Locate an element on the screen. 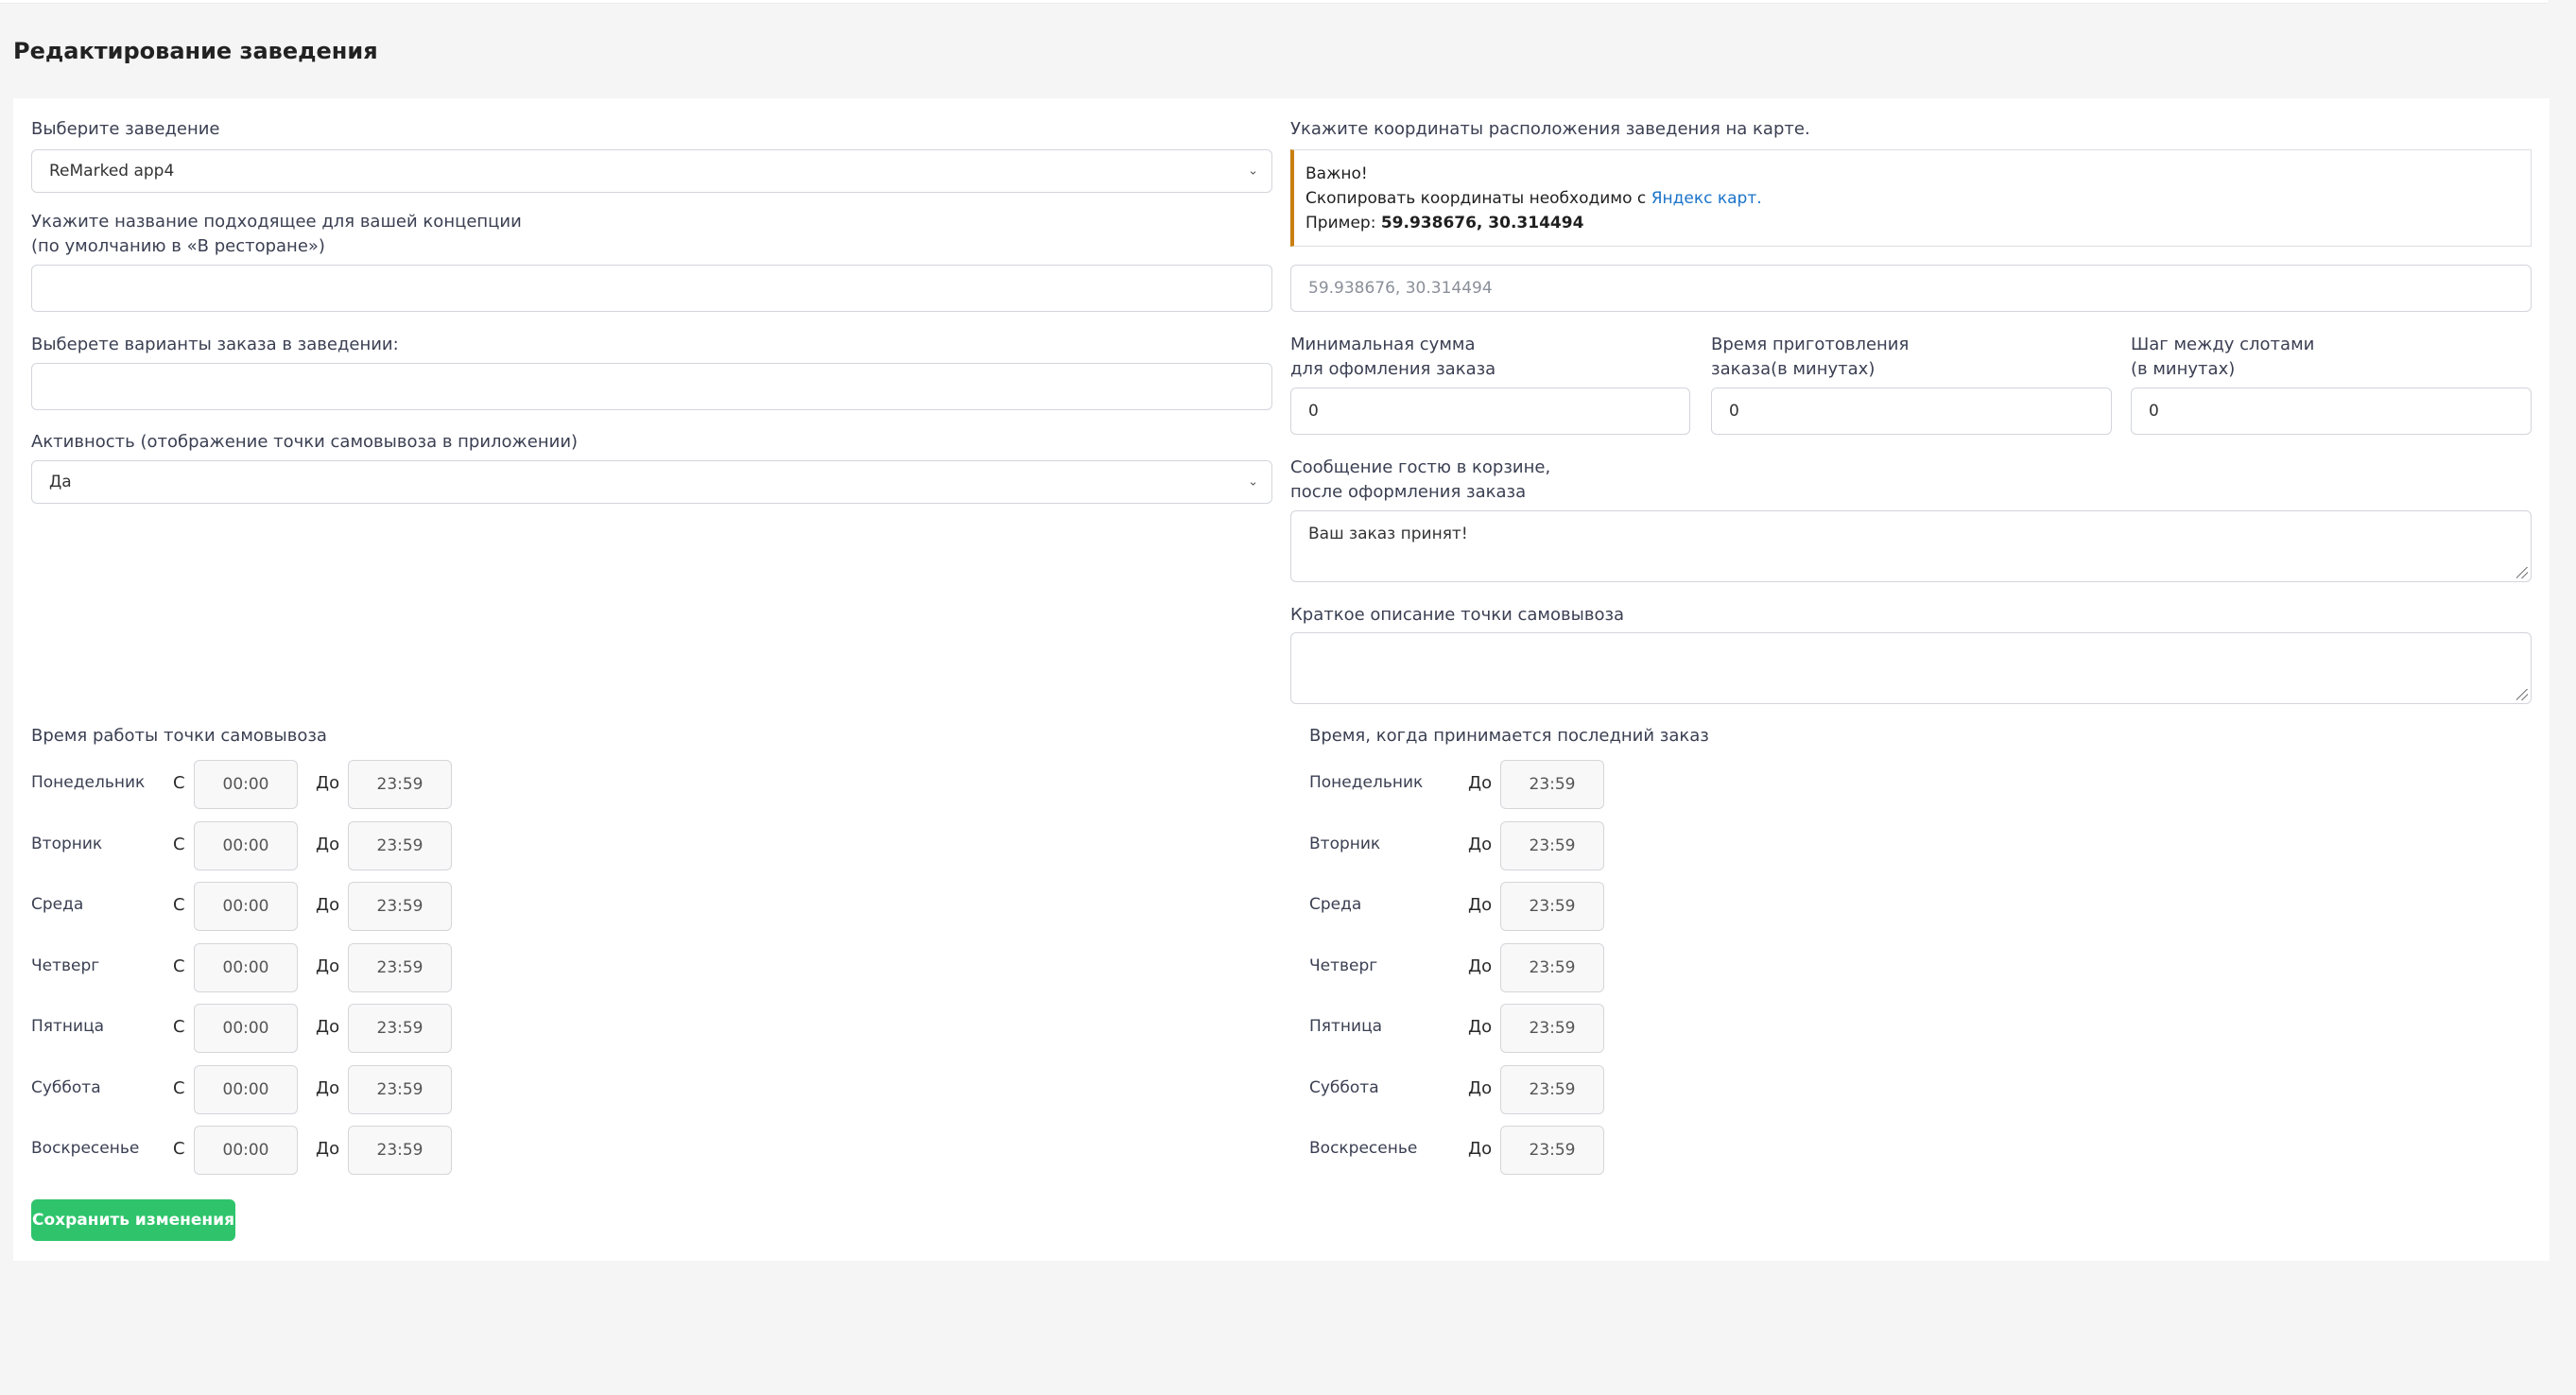 Image resolution: width=2576 pixels, height=1395 pixels. alert-title: Важно! is located at coordinates (1336, 173).